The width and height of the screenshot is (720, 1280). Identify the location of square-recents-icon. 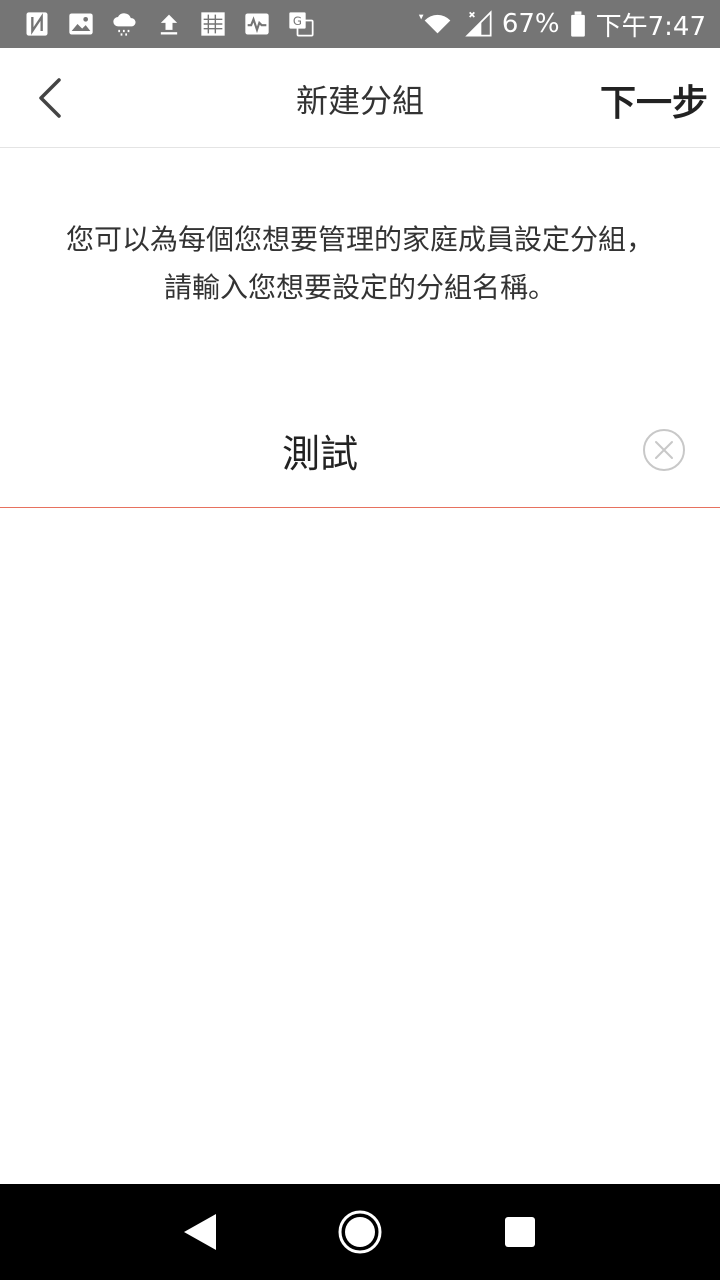
(520, 1232).